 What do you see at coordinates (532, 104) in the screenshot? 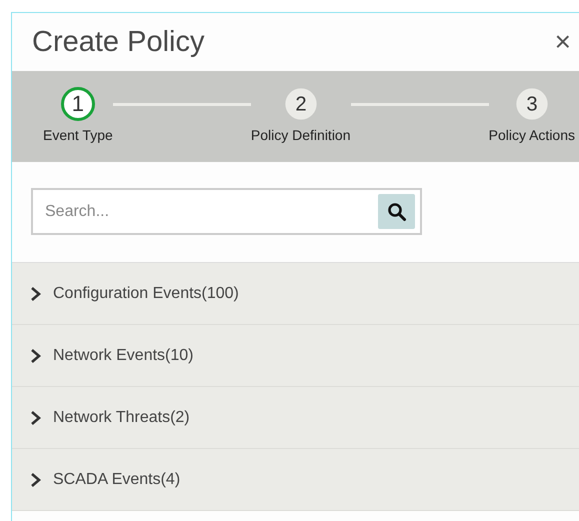
I see `step-circle: 3` at bounding box center [532, 104].